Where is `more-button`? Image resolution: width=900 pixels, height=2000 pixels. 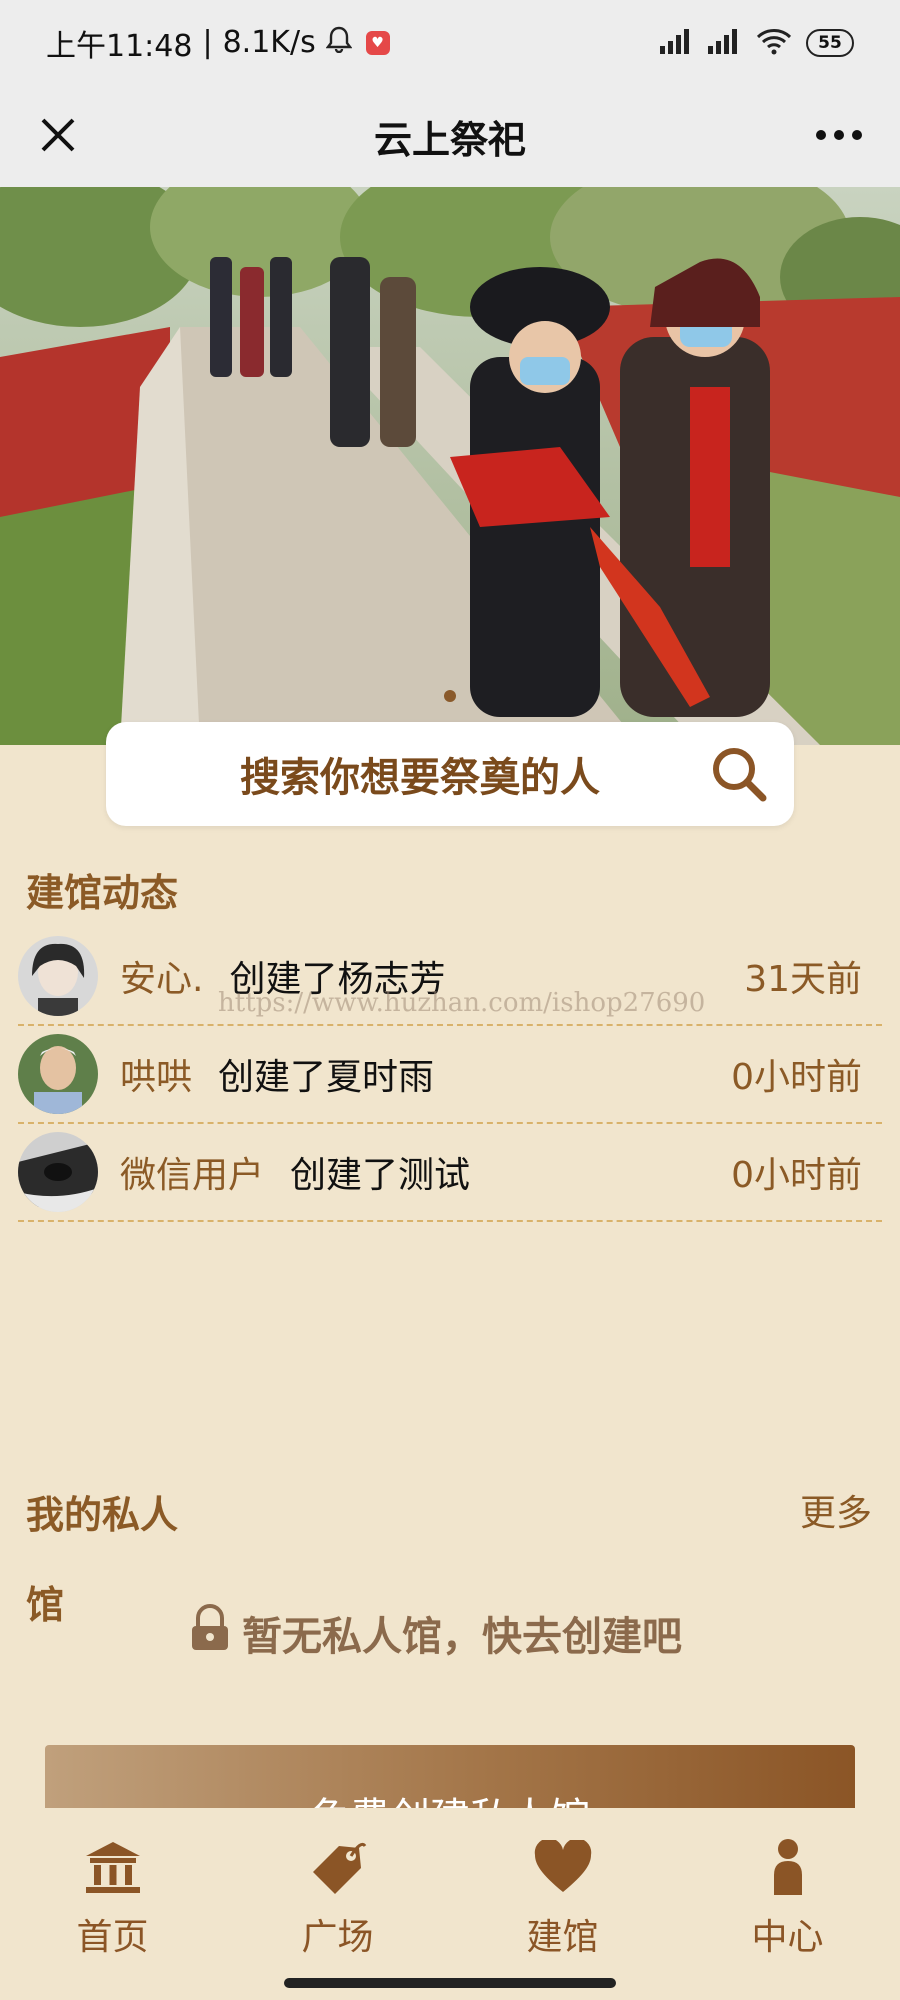 more-button is located at coordinates (839, 135).